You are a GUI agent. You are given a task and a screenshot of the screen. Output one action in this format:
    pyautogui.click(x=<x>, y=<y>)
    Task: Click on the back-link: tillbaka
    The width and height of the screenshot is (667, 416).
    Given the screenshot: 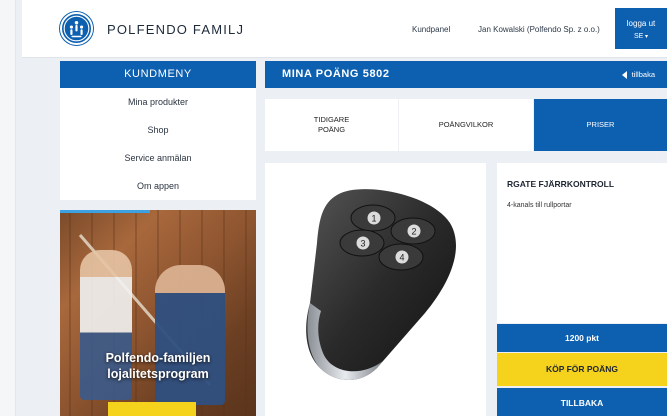 What is the action you would take?
    pyautogui.click(x=638, y=74)
    